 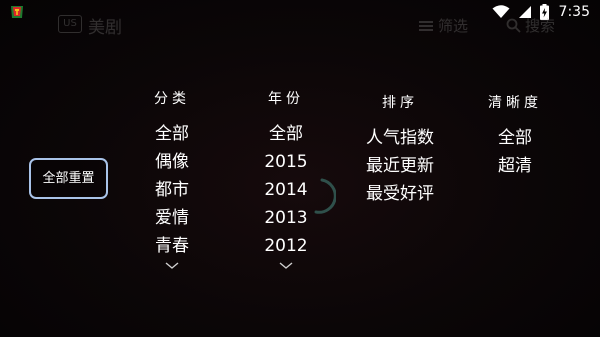 I want to click on search-label: 搜索, so click(x=540, y=26).